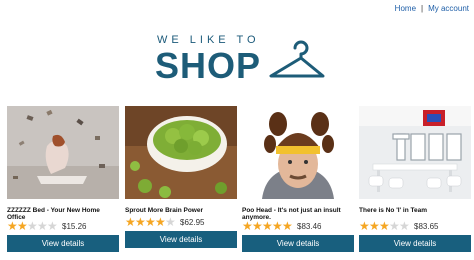 The image size is (474, 260). I want to click on my-account-link: My account, so click(448, 8).